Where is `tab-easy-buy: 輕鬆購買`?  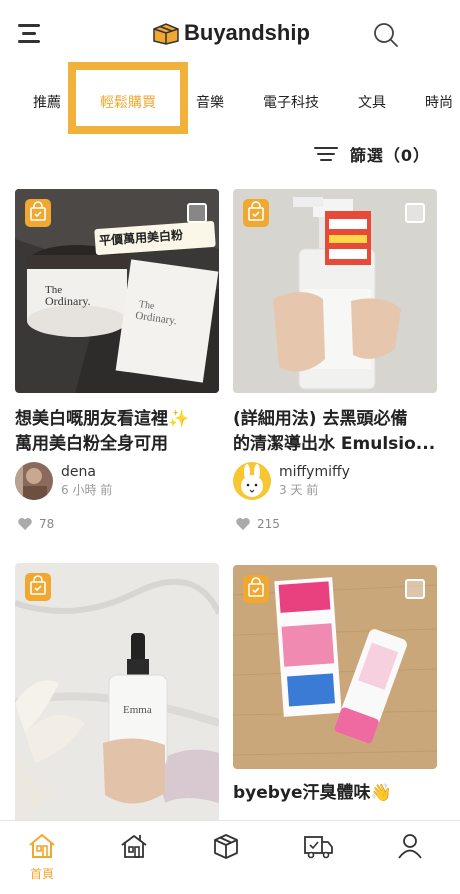 tab-easy-buy: 輕鬆購買 is located at coordinates (128, 102).